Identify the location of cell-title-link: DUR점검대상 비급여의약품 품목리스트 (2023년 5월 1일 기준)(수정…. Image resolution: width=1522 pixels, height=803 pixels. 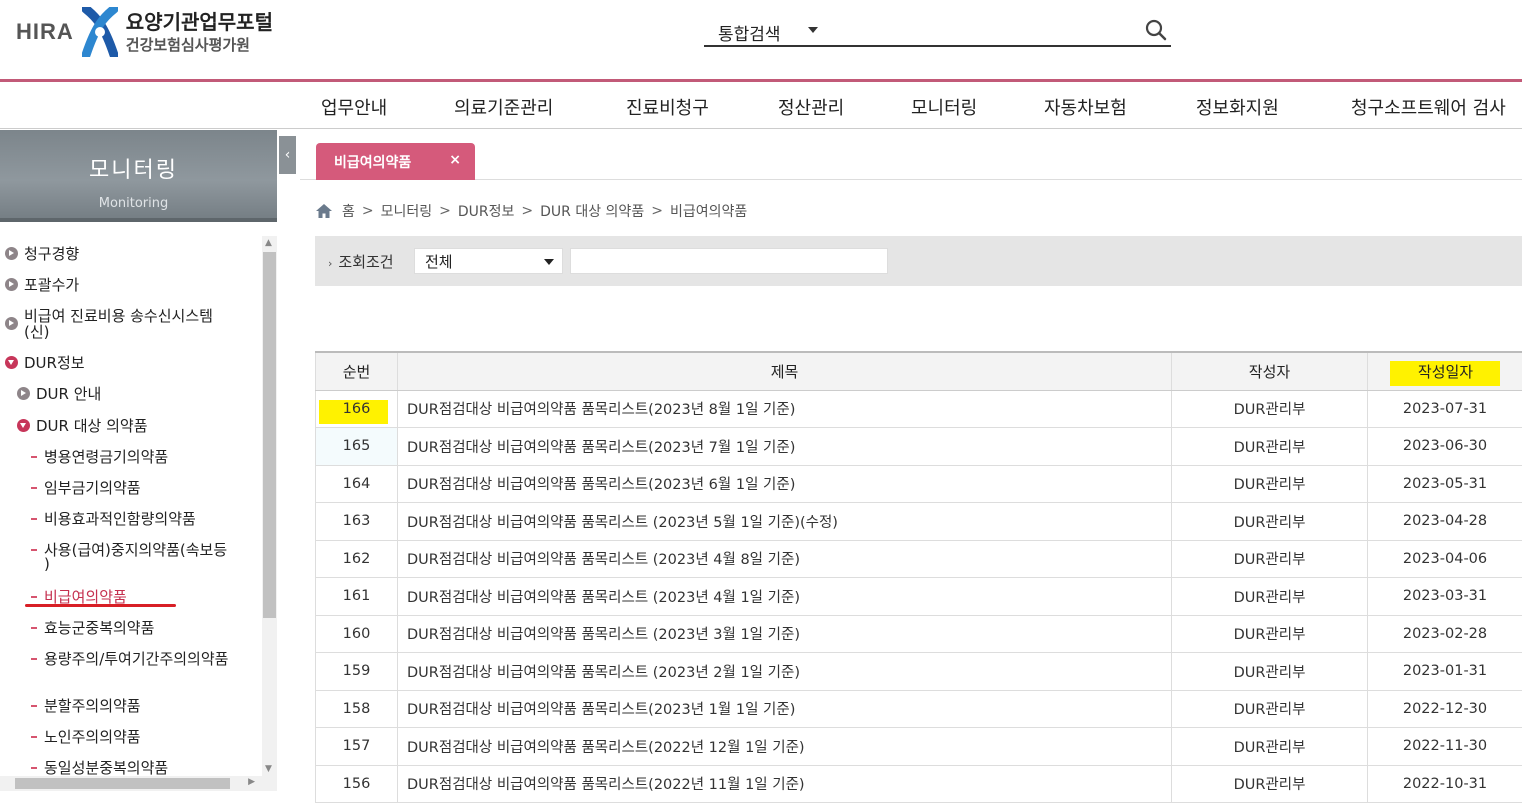
(785, 522).